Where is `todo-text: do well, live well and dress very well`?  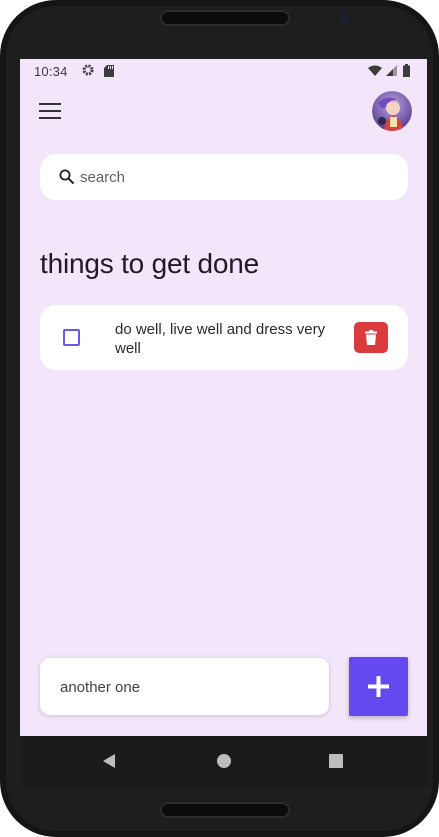
todo-text: do well, live well and dress very well is located at coordinates (220, 339).